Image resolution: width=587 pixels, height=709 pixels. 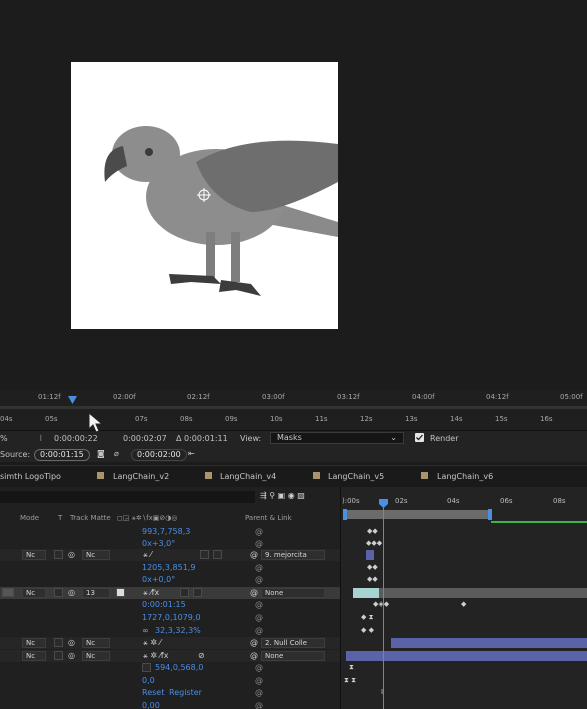 What do you see at coordinates (381, 604) in the screenshot?
I see `keyframe-diamond: ◆◈◆` at bounding box center [381, 604].